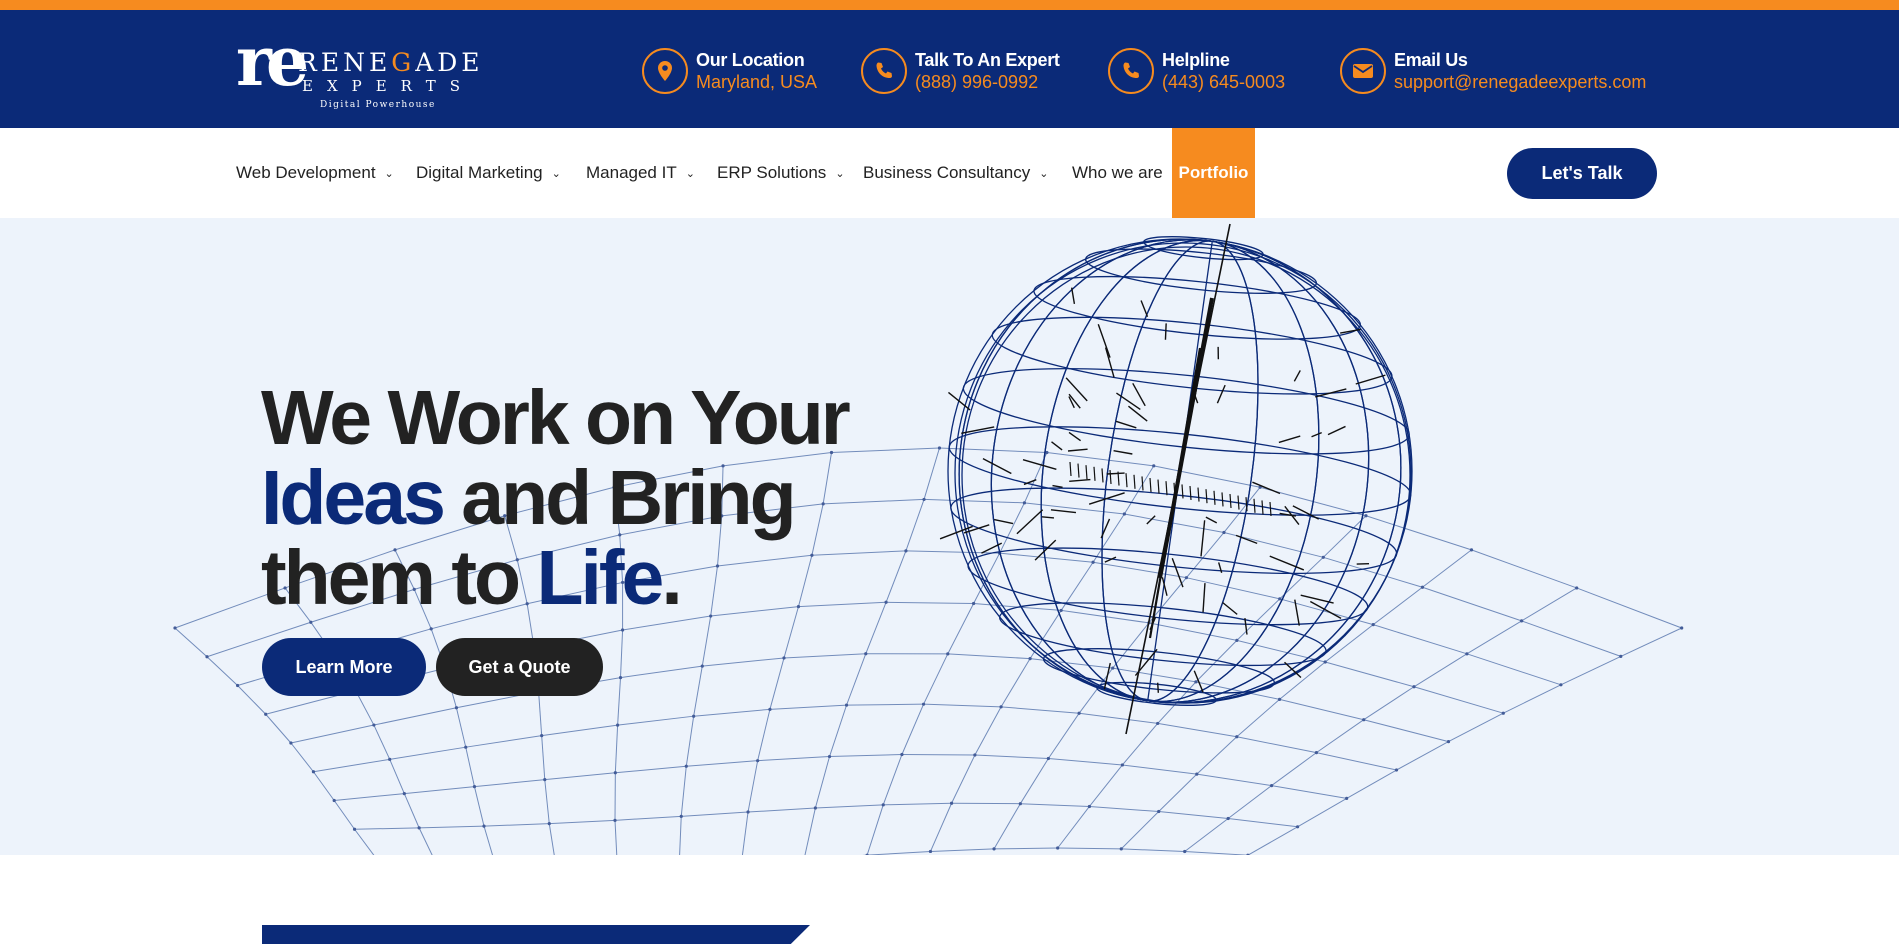 This screenshot has height=944, width=1899. Describe the element at coordinates (947, 172) in the screenshot. I see `nav-item-label: Business Consultancy` at that location.